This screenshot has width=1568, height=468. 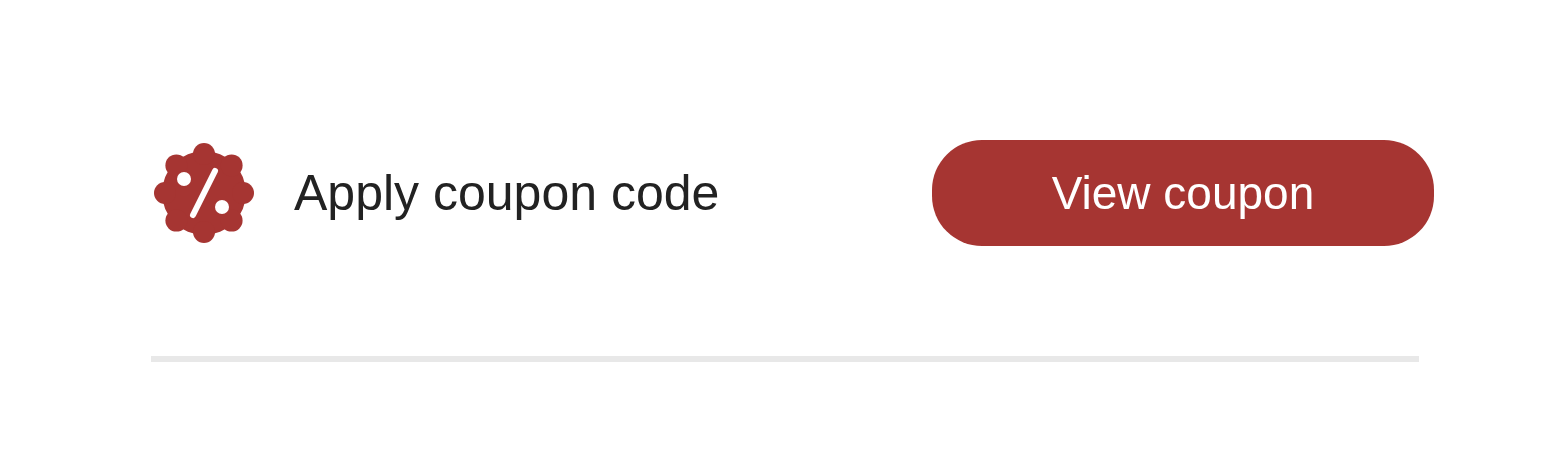 I want to click on discount-badge-icon, so click(x=204, y=193).